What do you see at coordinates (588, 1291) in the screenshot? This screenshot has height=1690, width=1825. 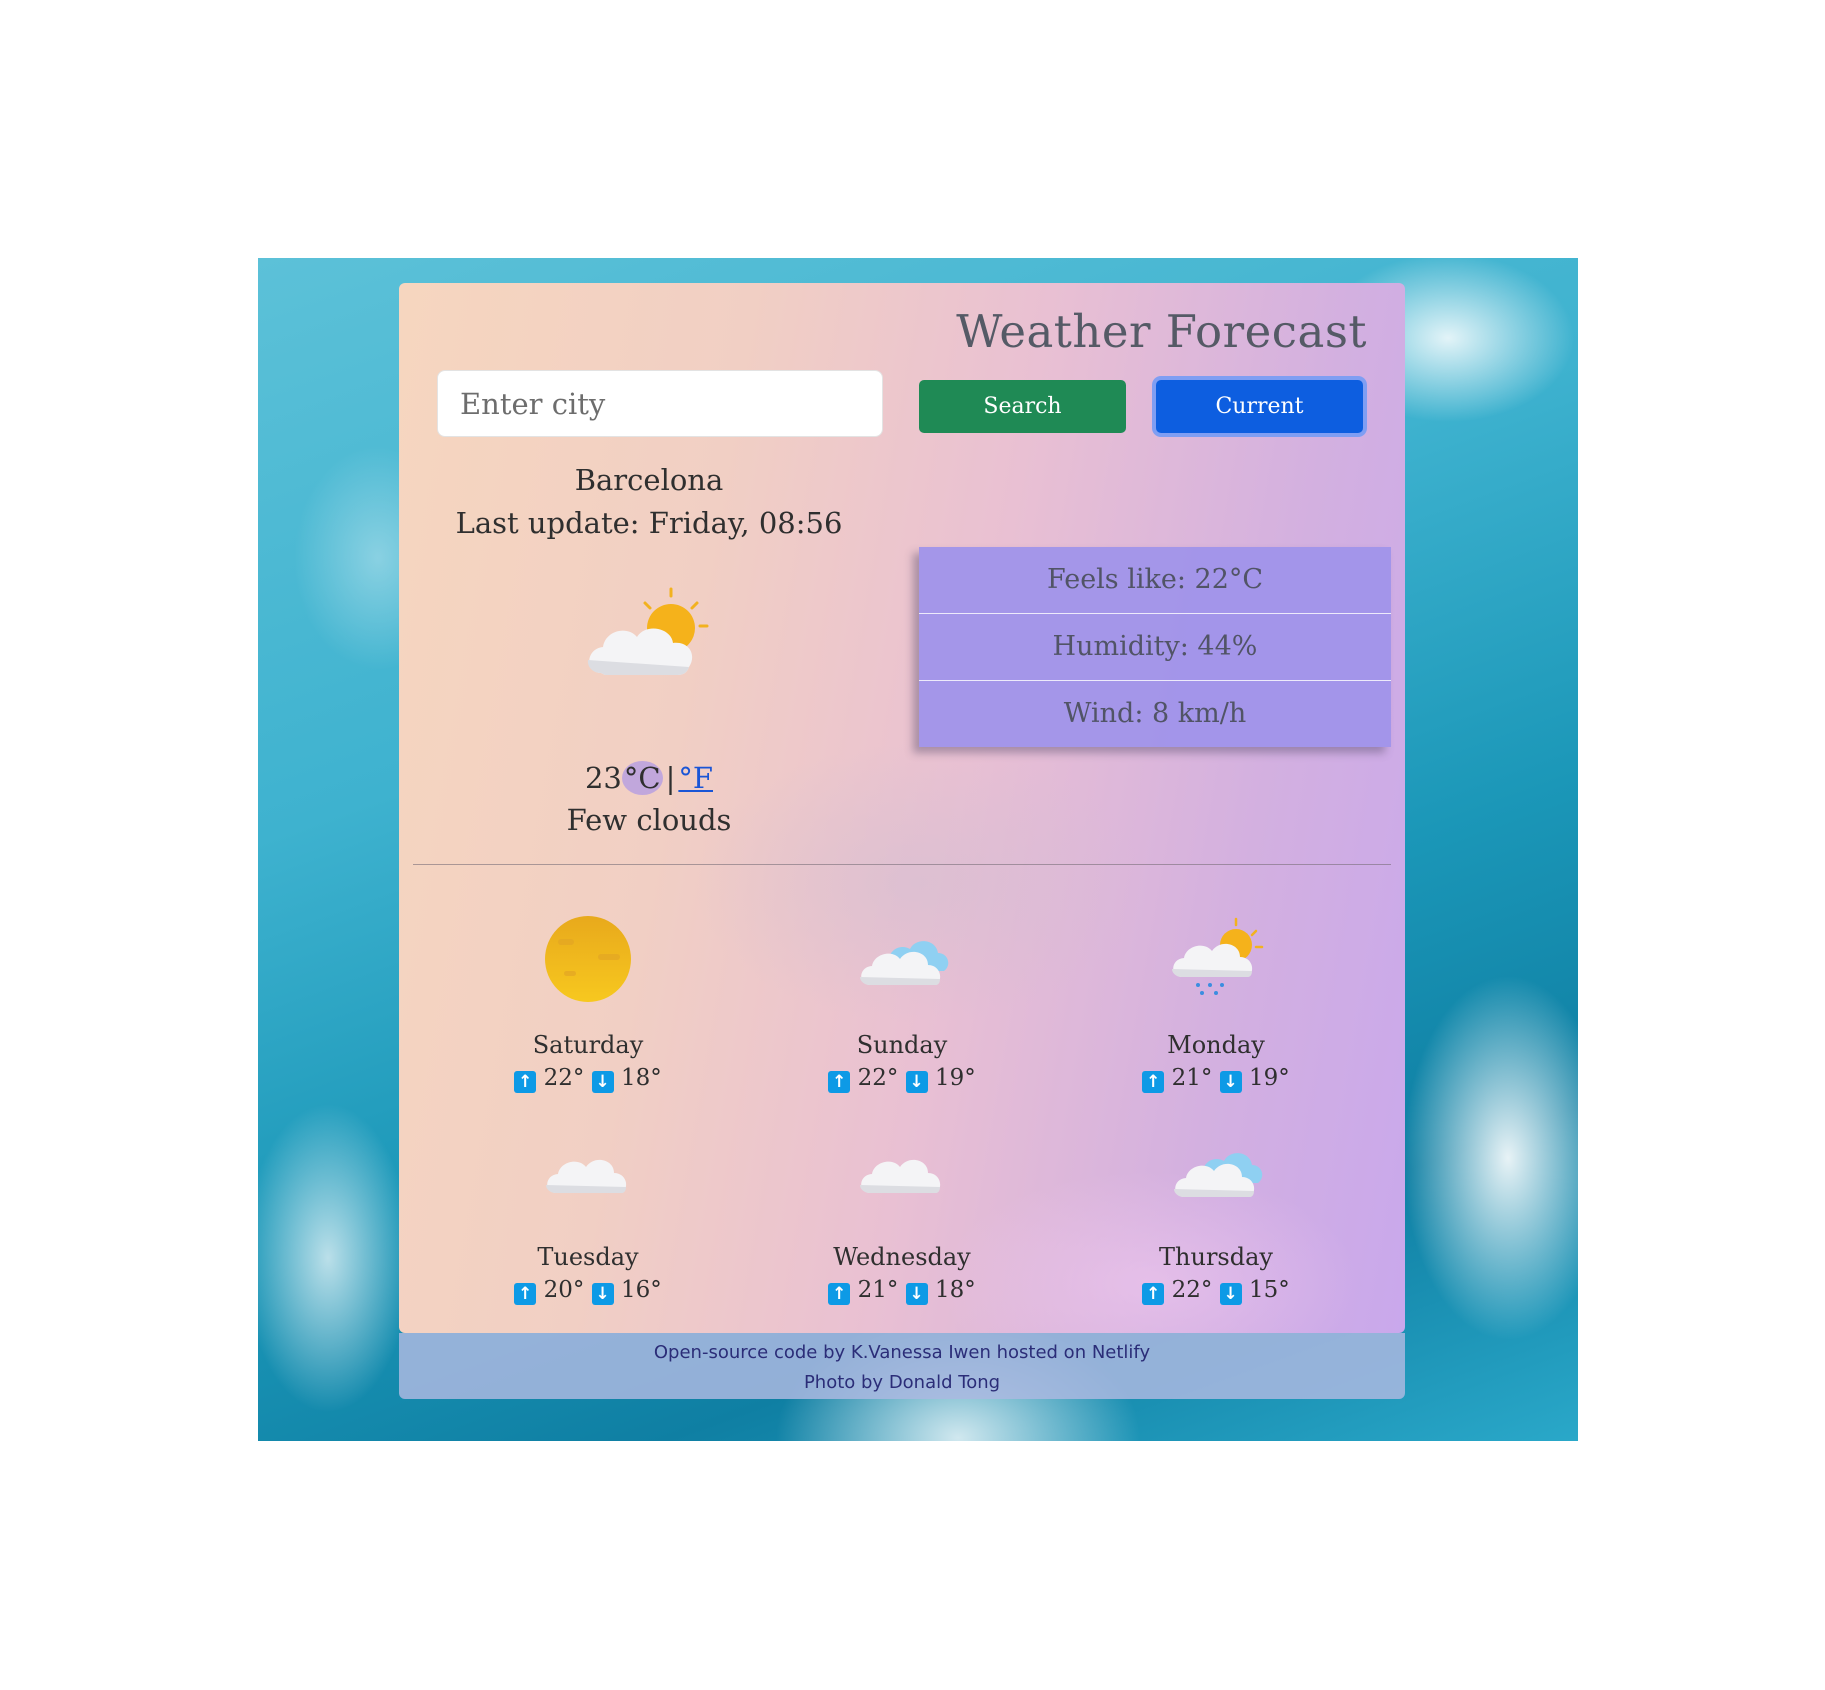 I see `forecast-temps: ↑ 20° ↓ 16°` at bounding box center [588, 1291].